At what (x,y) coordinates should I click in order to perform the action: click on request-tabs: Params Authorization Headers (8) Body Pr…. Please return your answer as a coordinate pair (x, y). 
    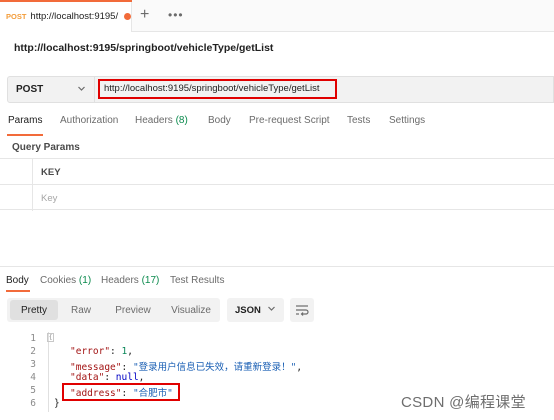
    Looking at the image, I should click on (277, 125).